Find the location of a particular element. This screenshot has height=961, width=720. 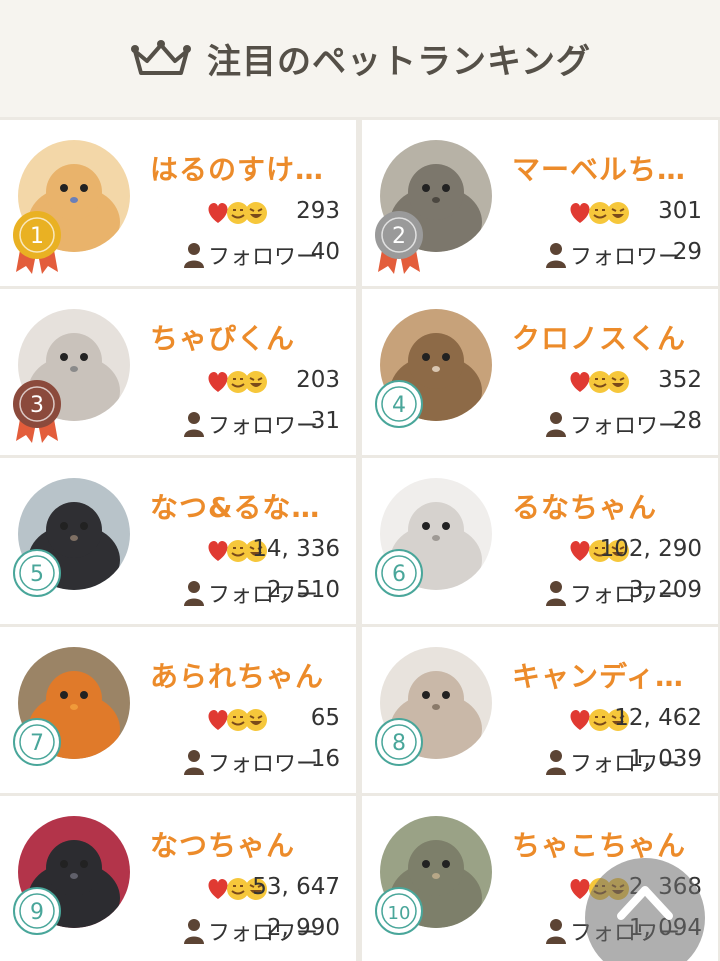

reaction-count: 12, 462 is located at coordinates (658, 718).